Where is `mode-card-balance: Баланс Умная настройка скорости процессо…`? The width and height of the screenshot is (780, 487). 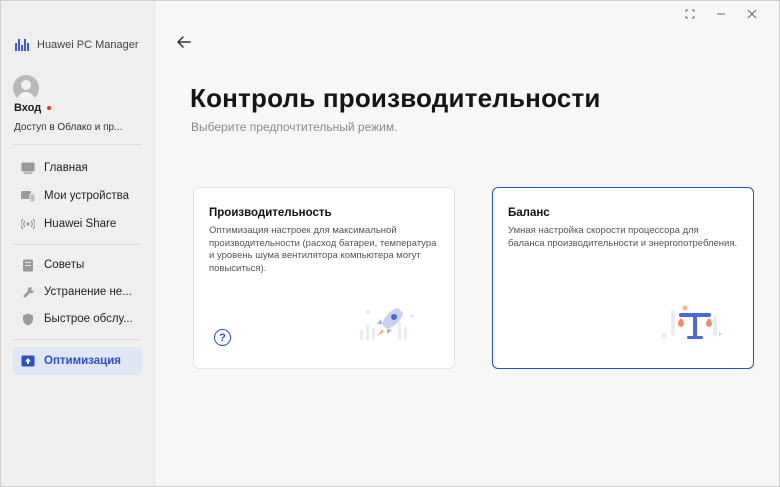 mode-card-balance: Баланс Умная настройка скорости процессо… is located at coordinates (623, 278).